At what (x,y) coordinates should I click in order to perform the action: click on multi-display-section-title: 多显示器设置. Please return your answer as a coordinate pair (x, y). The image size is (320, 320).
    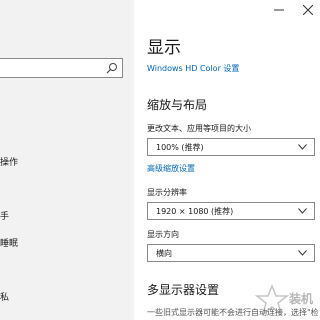
    Looking at the image, I should click on (183, 290).